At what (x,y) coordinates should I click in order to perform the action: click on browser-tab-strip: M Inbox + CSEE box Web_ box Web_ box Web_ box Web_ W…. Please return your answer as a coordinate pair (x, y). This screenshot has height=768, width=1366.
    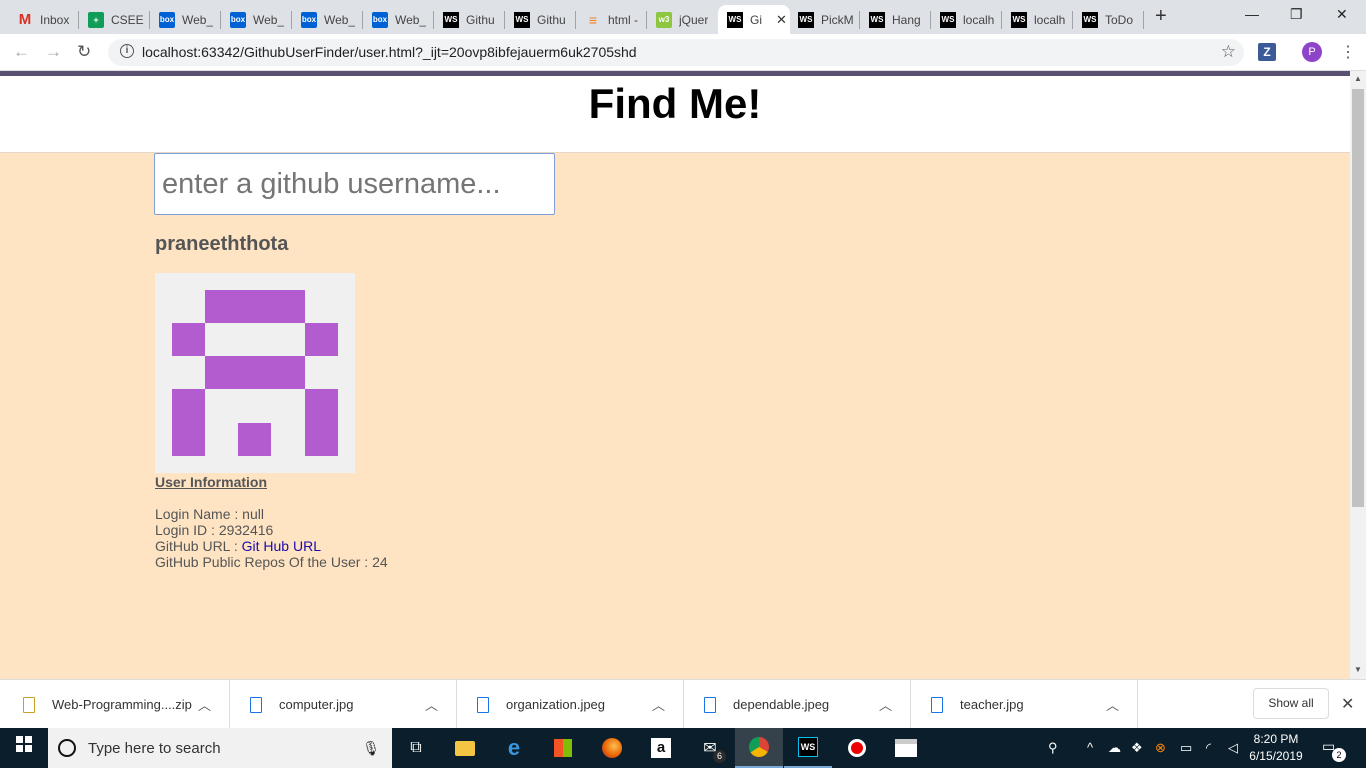
    Looking at the image, I should click on (683, 17).